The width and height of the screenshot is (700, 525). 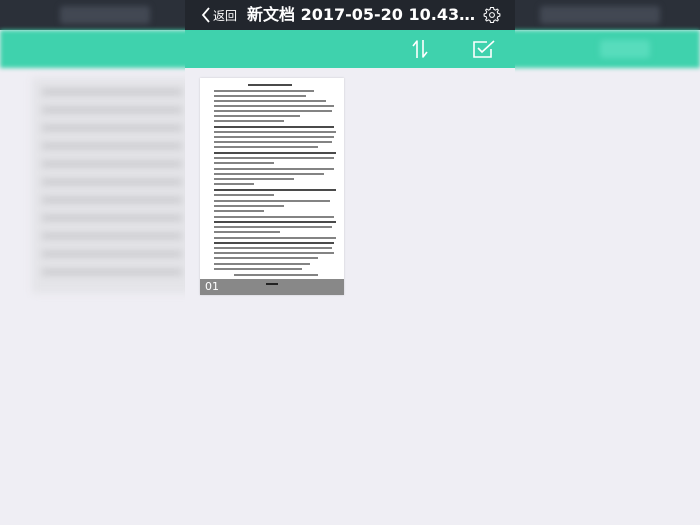 I want to click on page-thumbnail: 01, so click(x=272, y=186).